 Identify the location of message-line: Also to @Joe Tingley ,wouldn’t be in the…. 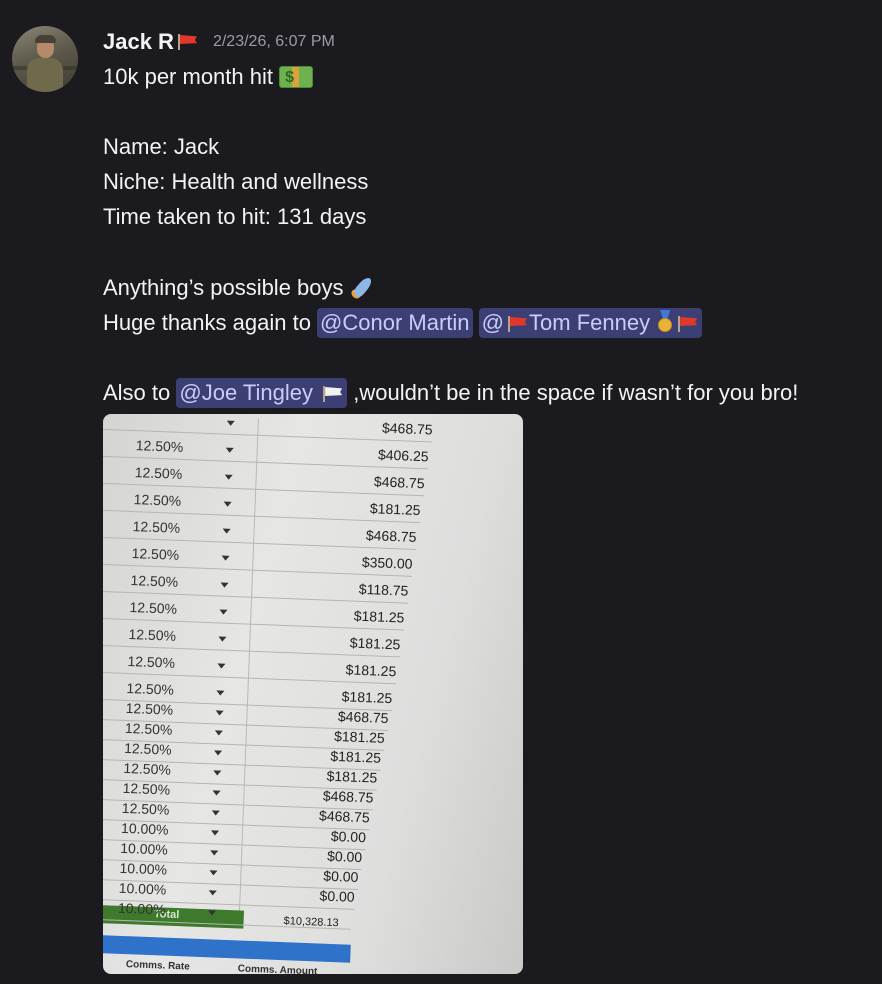
(450, 393).